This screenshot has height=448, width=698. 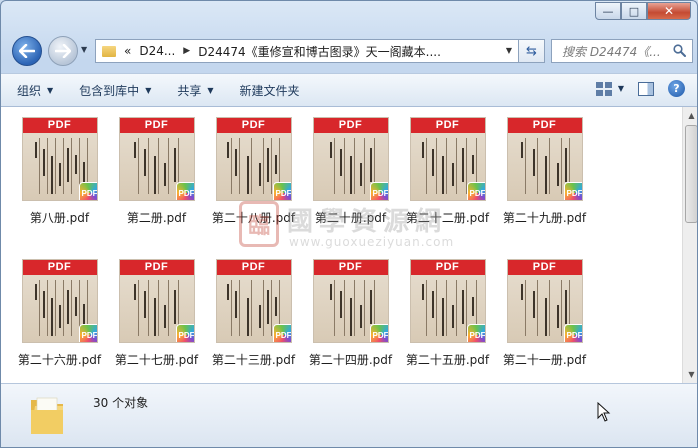 What do you see at coordinates (84, 49) in the screenshot?
I see `recent-pages-dropdown: ▼` at bounding box center [84, 49].